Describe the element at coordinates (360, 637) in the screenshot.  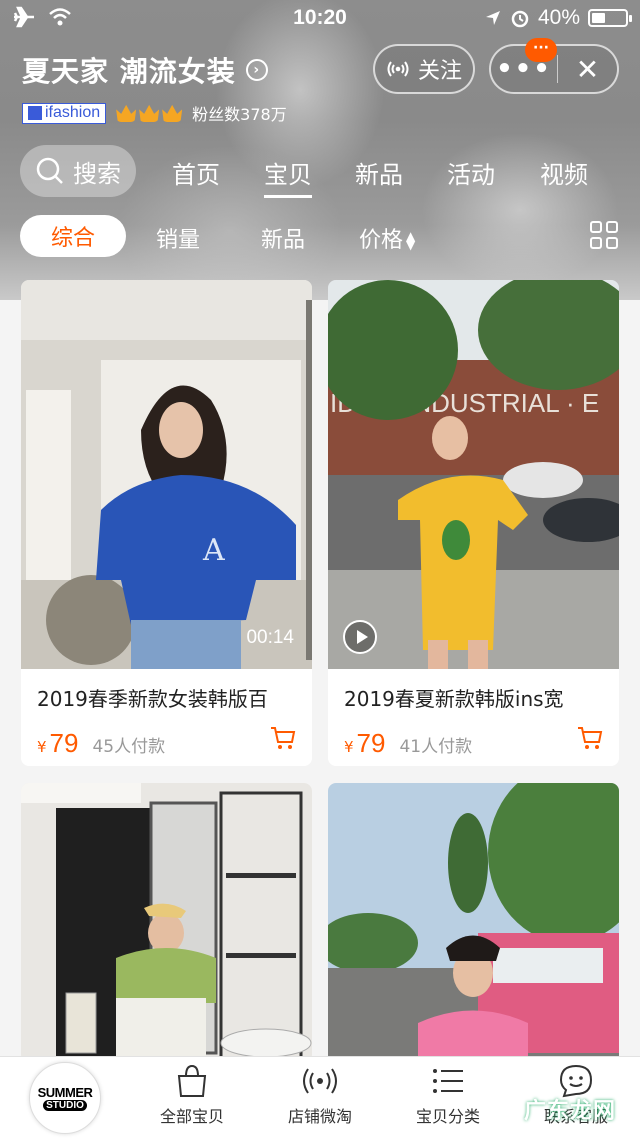
I see `play-video-button` at that location.